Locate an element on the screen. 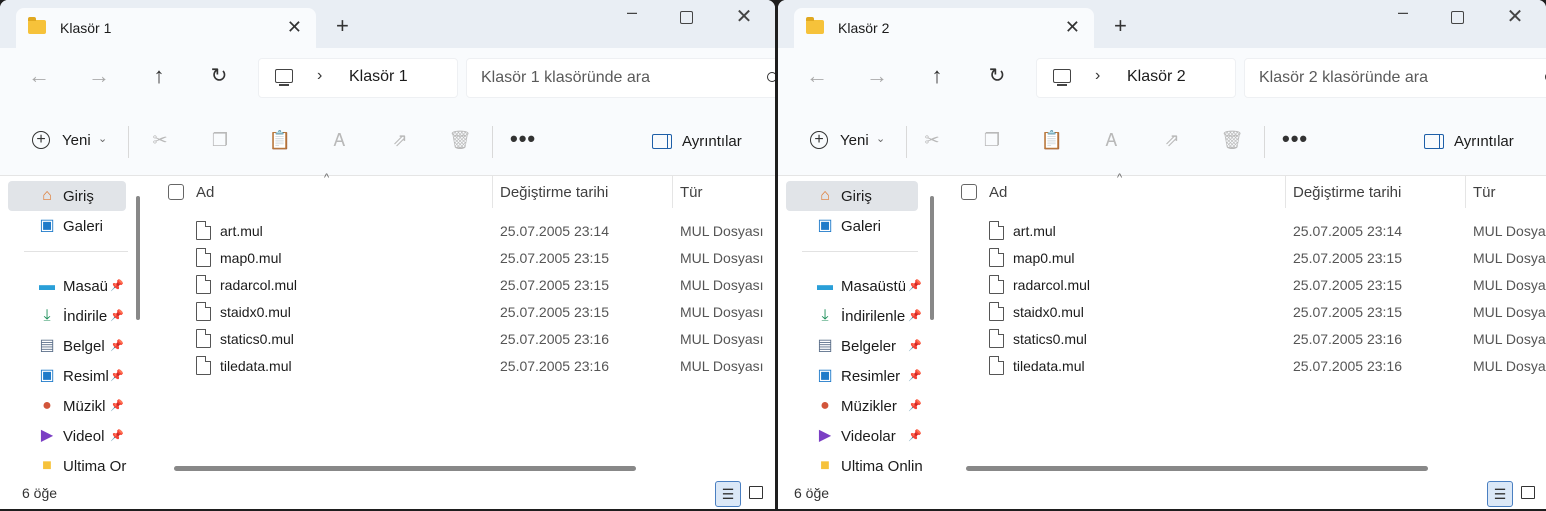  sidebar-item-documents: ▤ Belgel 📌 is located at coordinates (67, 346).